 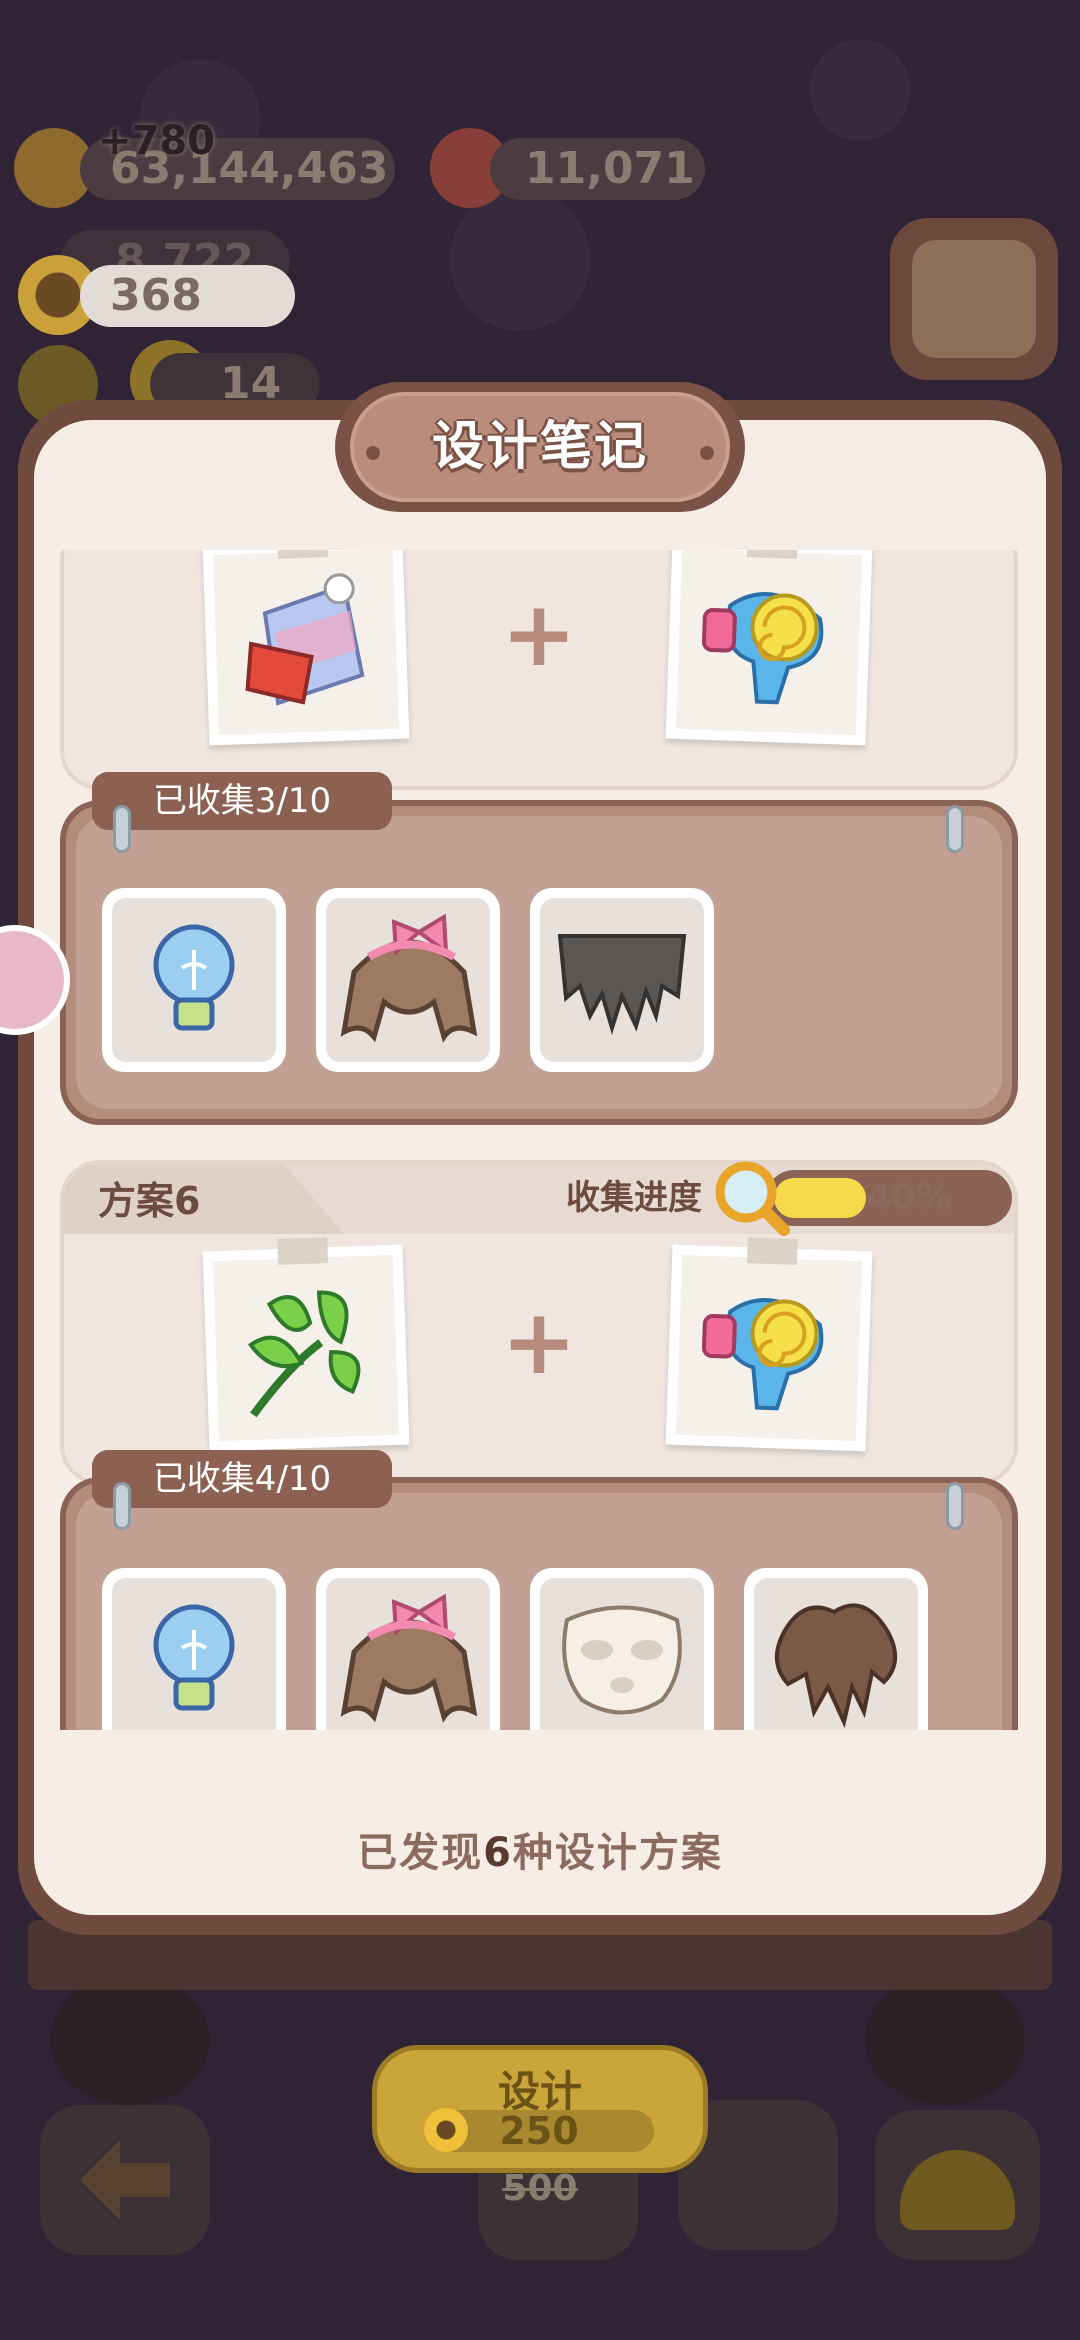 I want to click on album-button, so click(x=974, y=299).